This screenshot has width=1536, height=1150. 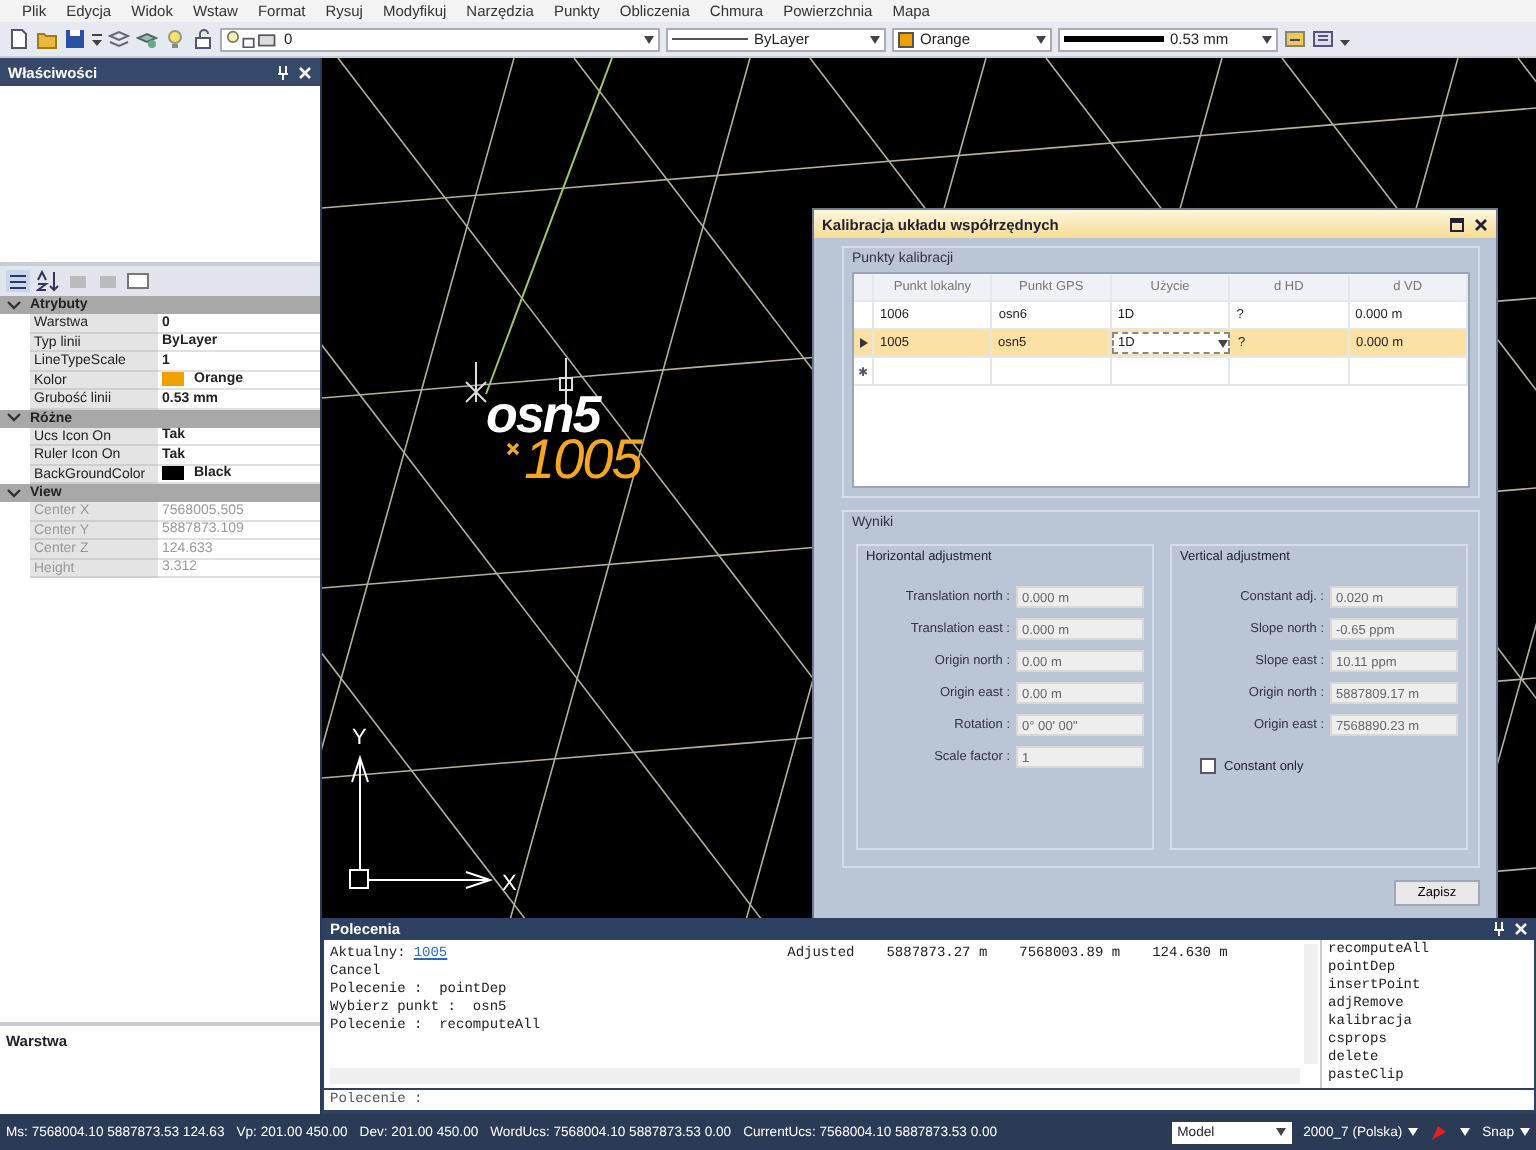 What do you see at coordinates (509, 884) in the screenshot?
I see `axis-label: X` at bounding box center [509, 884].